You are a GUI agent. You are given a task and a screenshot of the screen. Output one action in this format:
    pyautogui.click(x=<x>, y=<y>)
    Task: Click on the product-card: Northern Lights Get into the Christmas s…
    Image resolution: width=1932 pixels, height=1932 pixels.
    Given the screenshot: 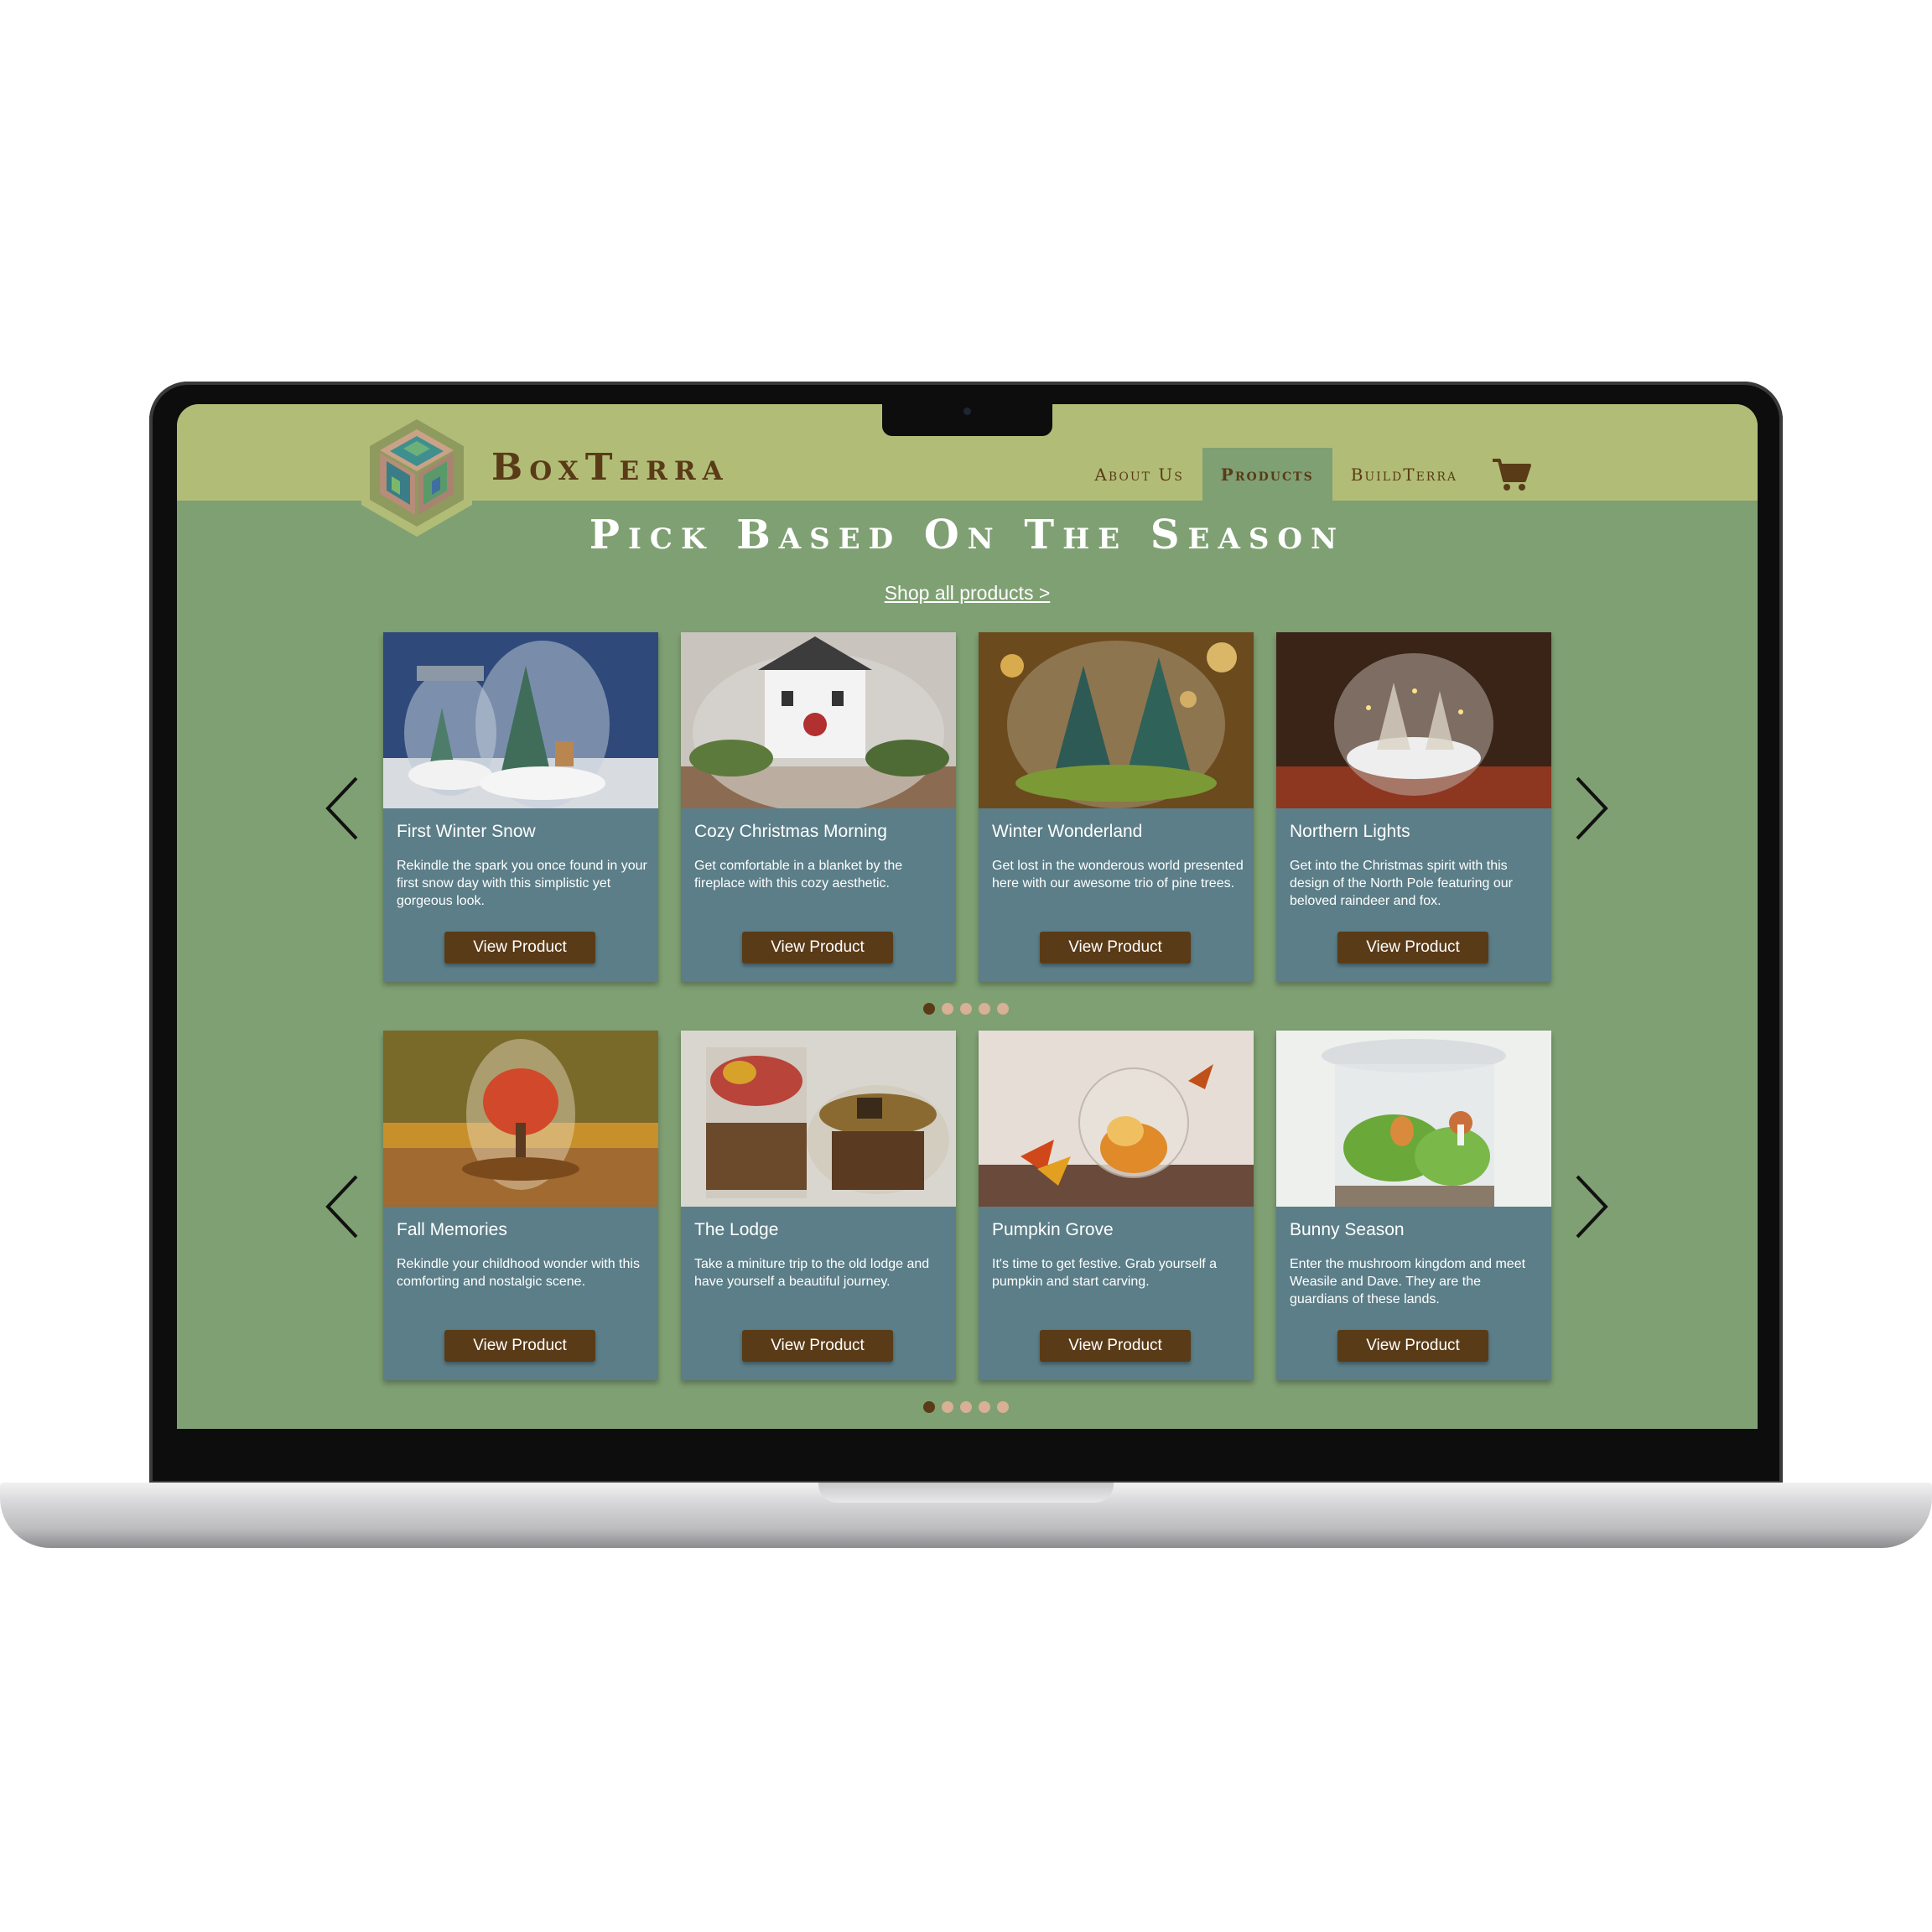 What is the action you would take?
    pyautogui.click(x=1413, y=807)
    